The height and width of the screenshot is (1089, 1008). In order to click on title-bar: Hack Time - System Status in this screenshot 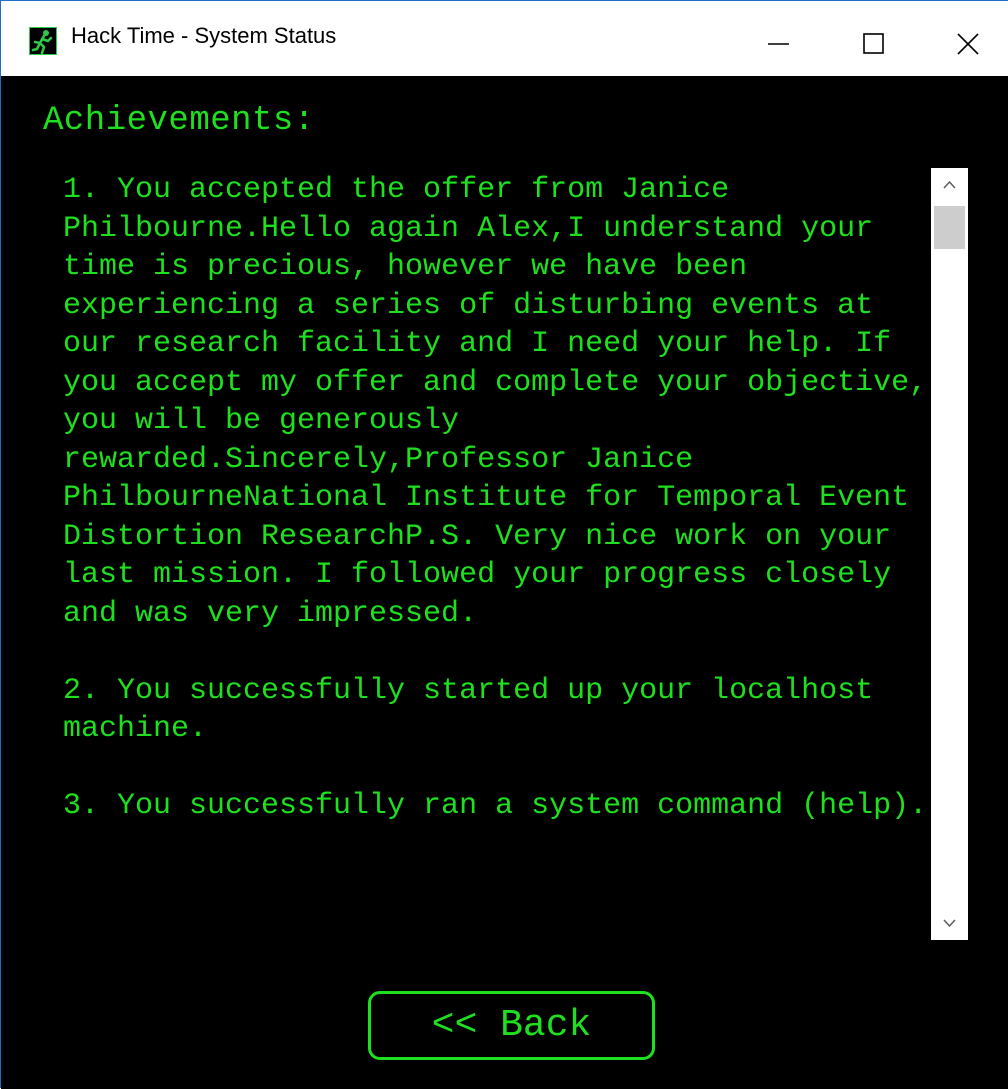, I will do `click(504, 38)`.